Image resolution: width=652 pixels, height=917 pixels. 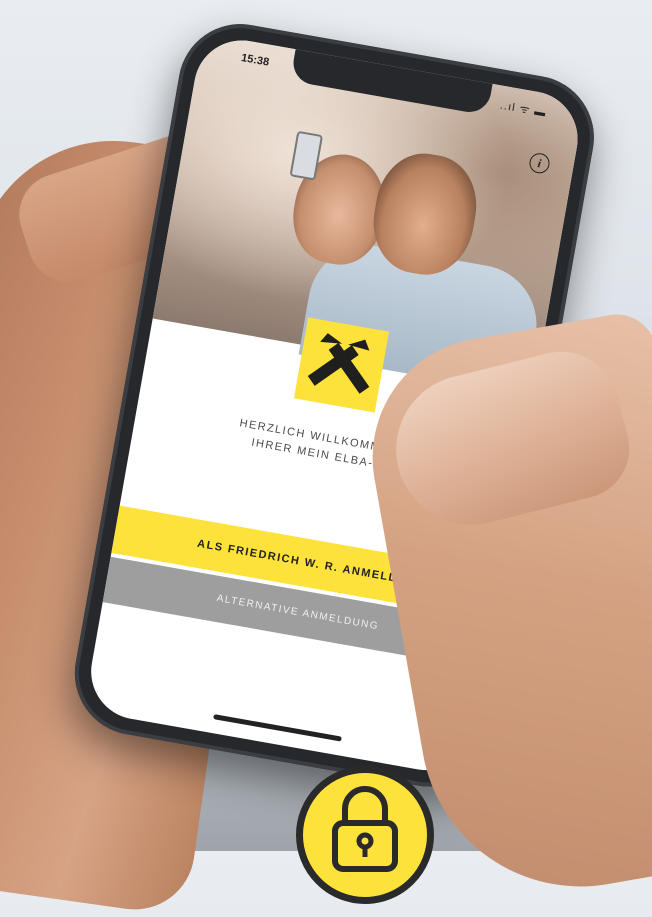 I want to click on home-indicator, so click(x=277, y=728).